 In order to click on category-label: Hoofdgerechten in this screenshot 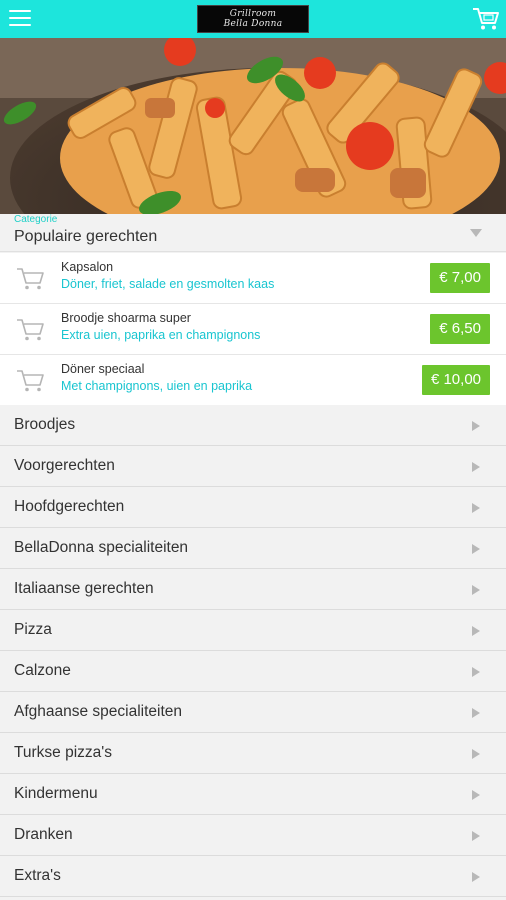, I will do `click(69, 506)`.